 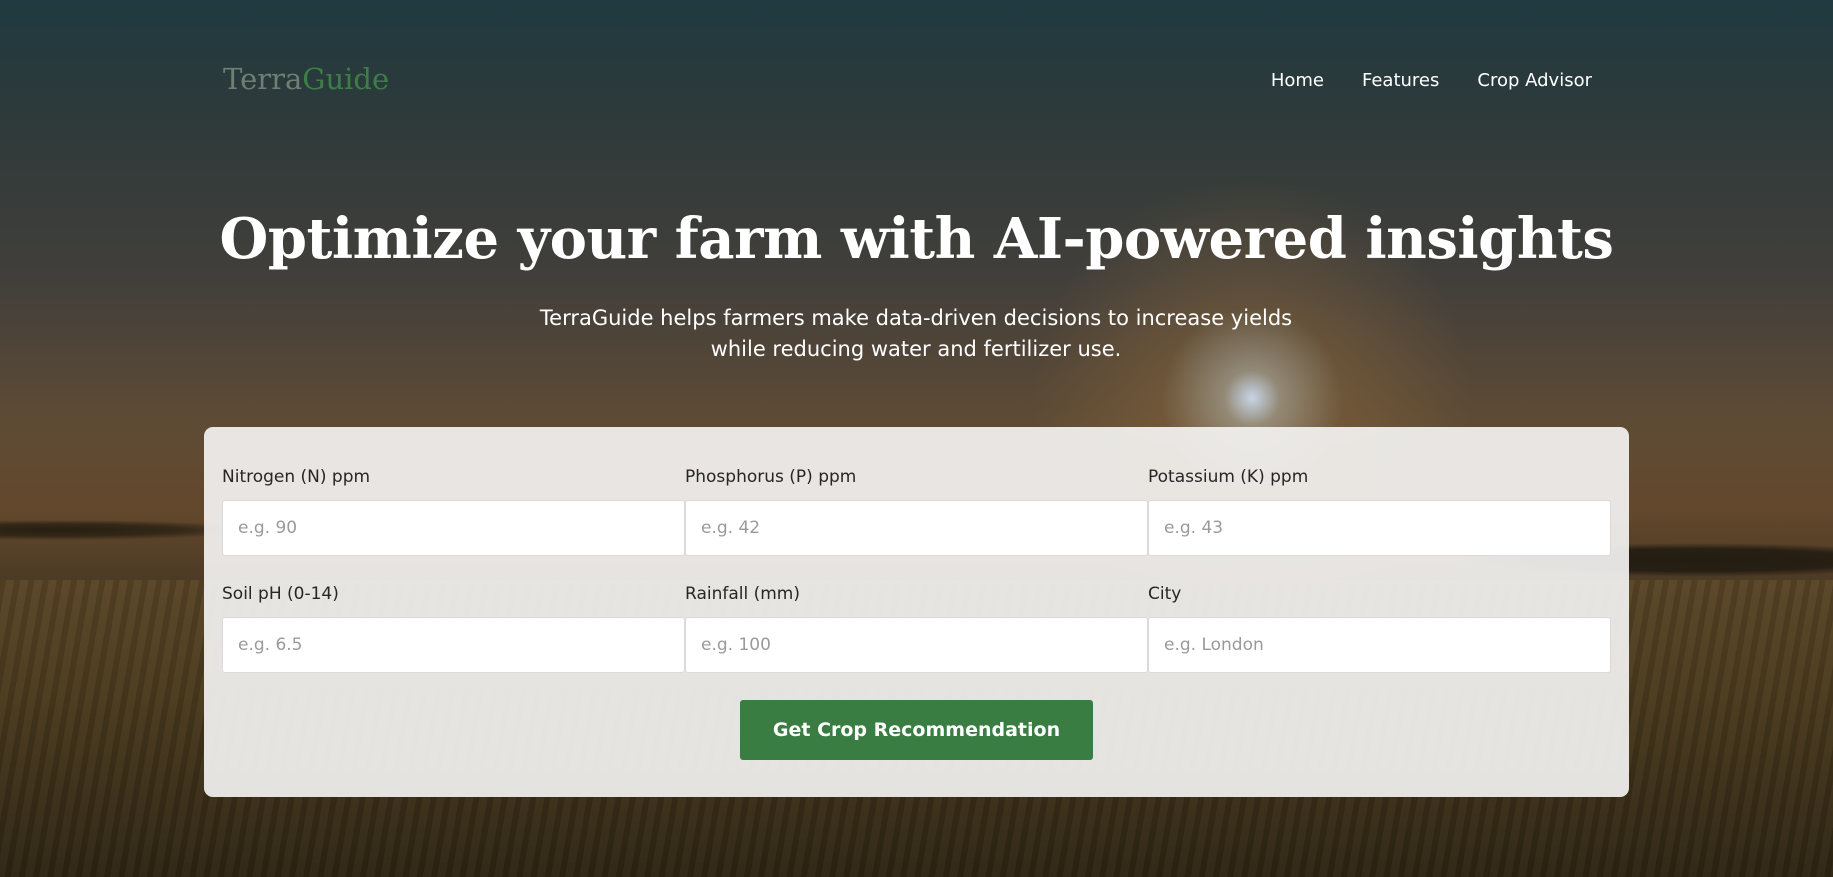 What do you see at coordinates (1297, 80) in the screenshot?
I see `nav-link-home: Home` at bounding box center [1297, 80].